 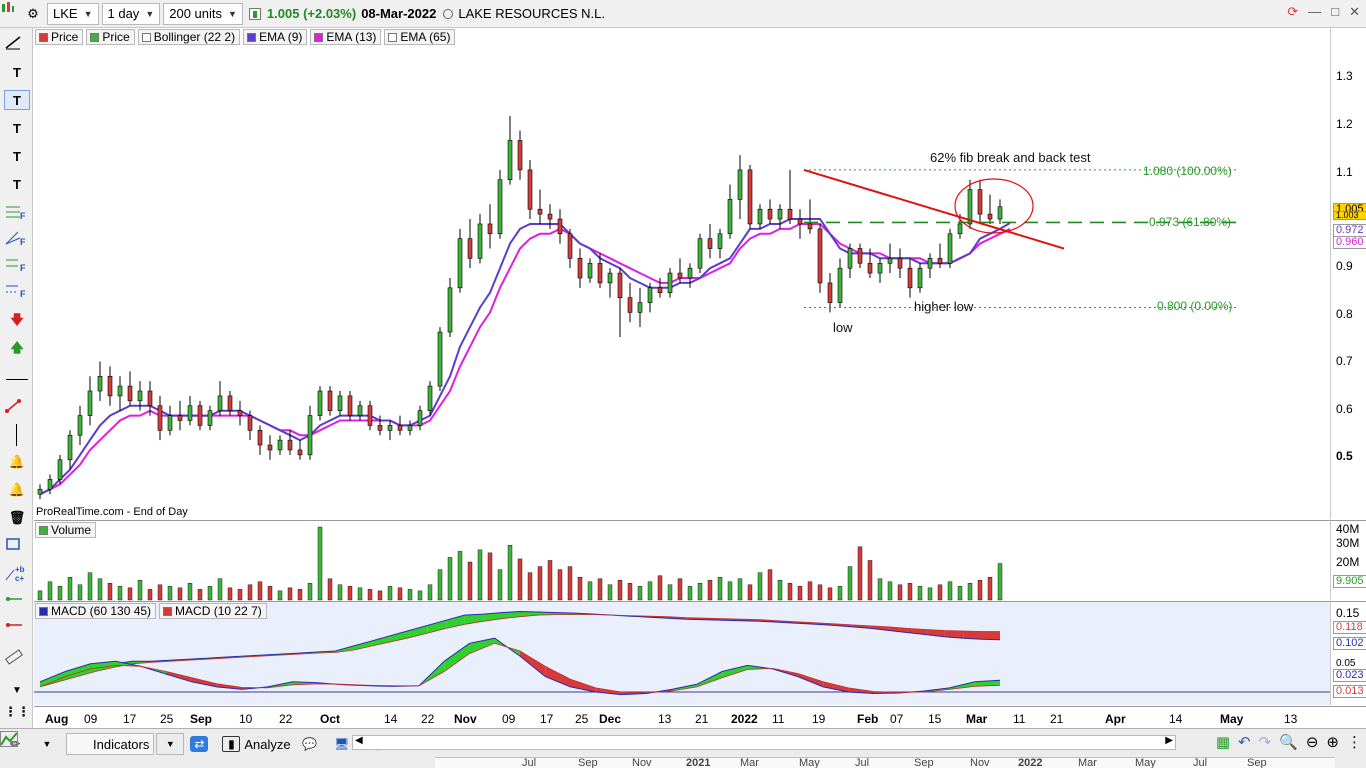 I want to click on text-box-tool-icon: T, so click(x=17, y=100).